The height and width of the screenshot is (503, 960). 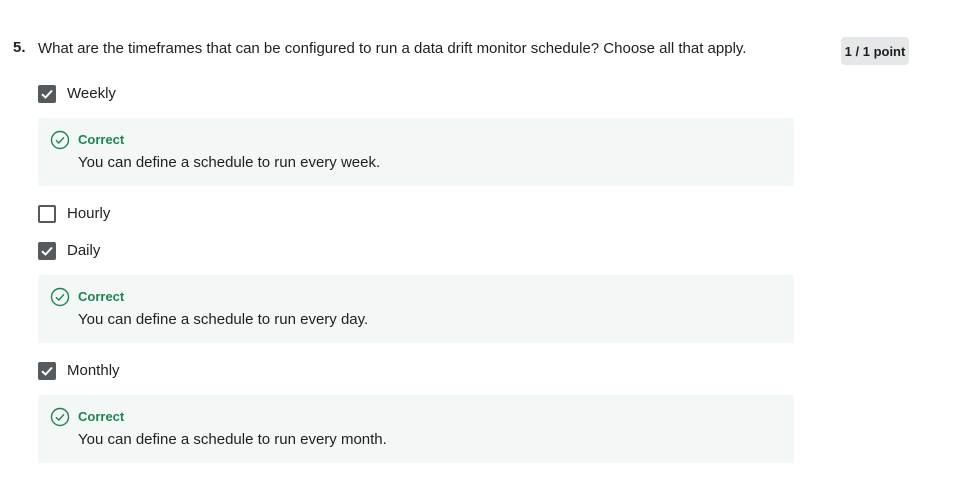 I want to click on option-daily: Daily, so click(x=69, y=251).